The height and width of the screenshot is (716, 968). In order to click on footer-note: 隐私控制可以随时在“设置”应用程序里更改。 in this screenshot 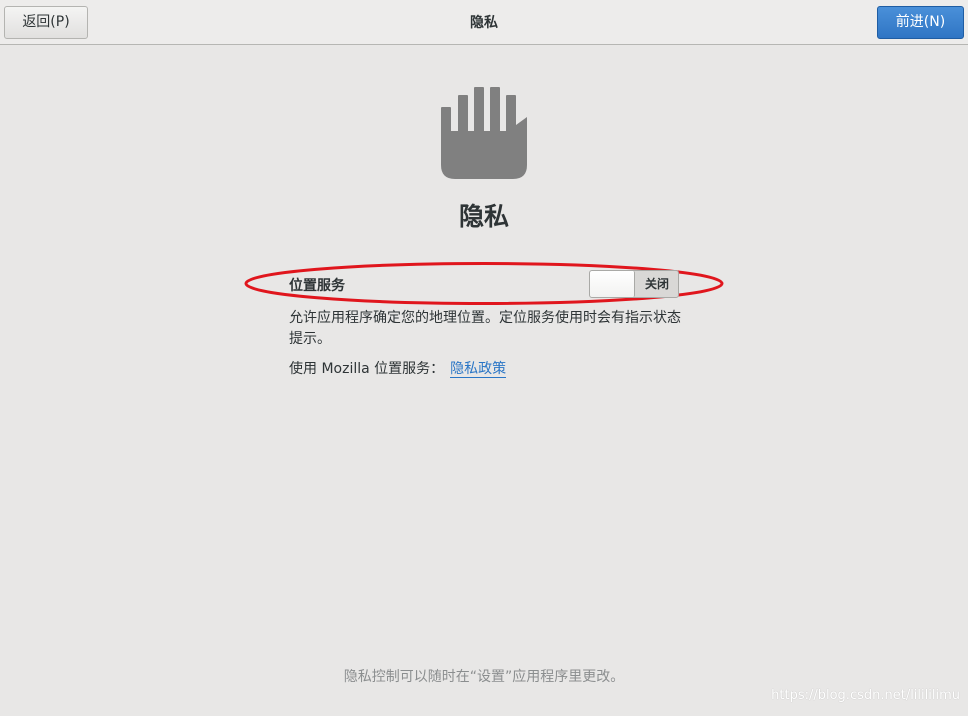, I will do `click(484, 677)`.